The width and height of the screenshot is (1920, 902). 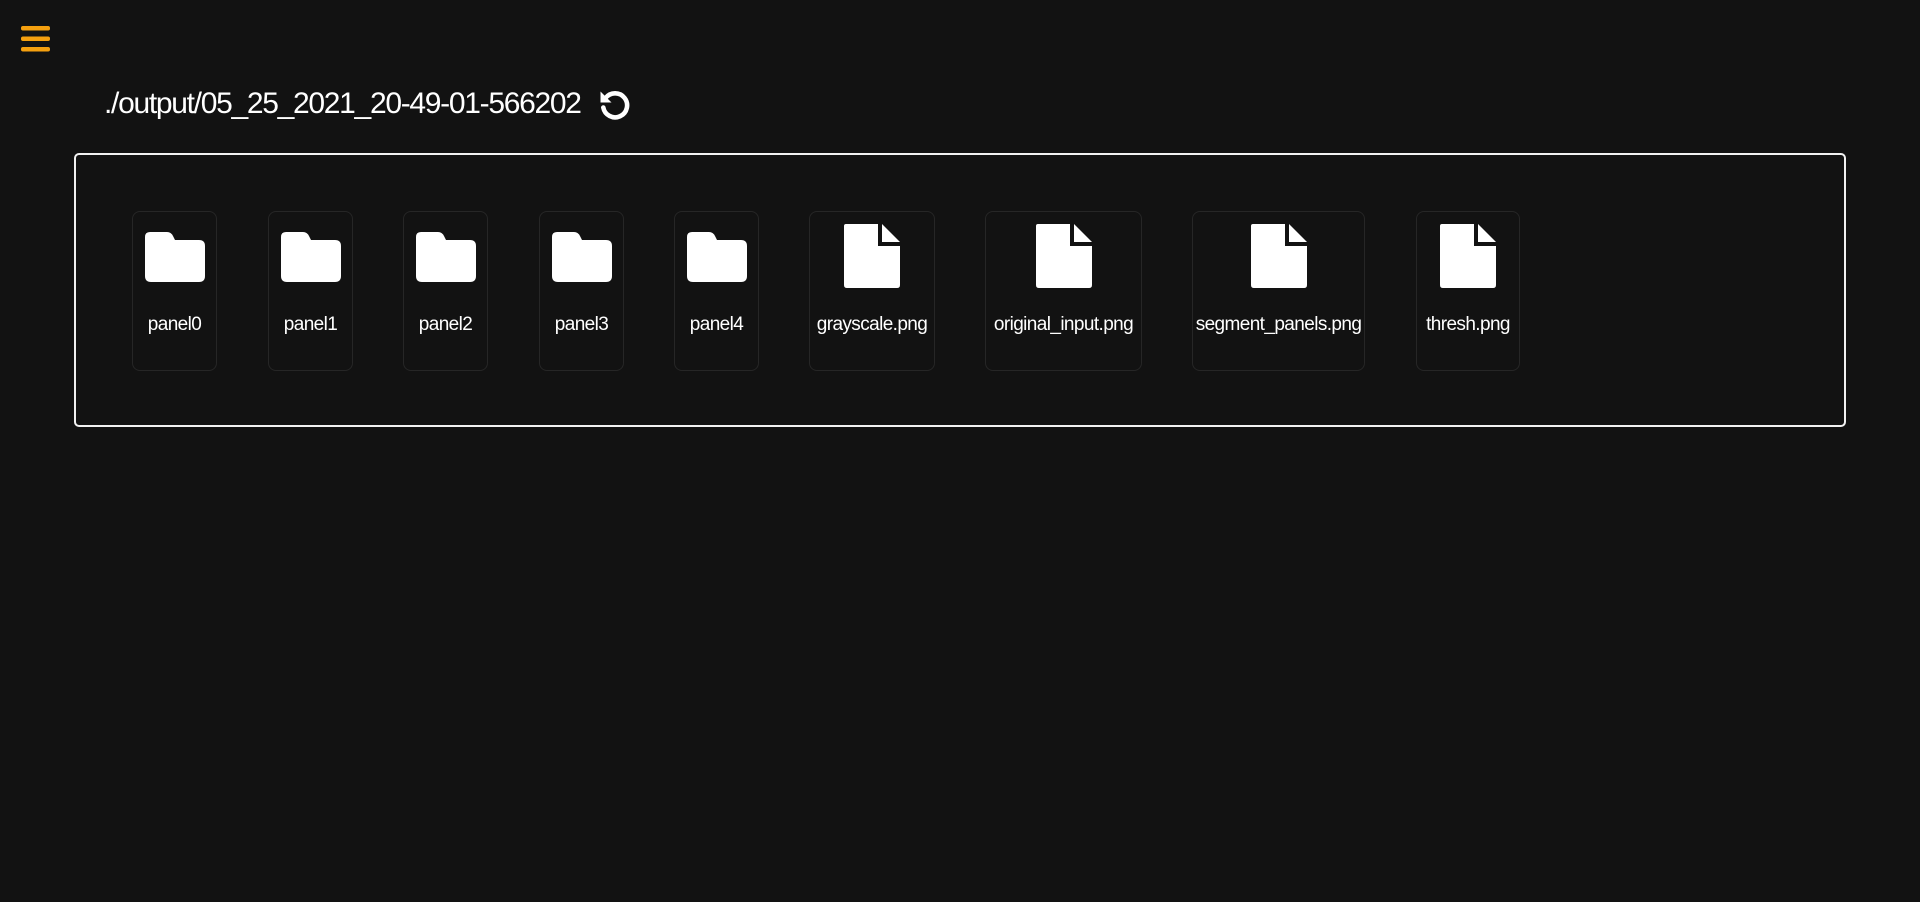 What do you see at coordinates (310, 291) in the screenshot?
I see `folder-tile-panel1: panel1` at bounding box center [310, 291].